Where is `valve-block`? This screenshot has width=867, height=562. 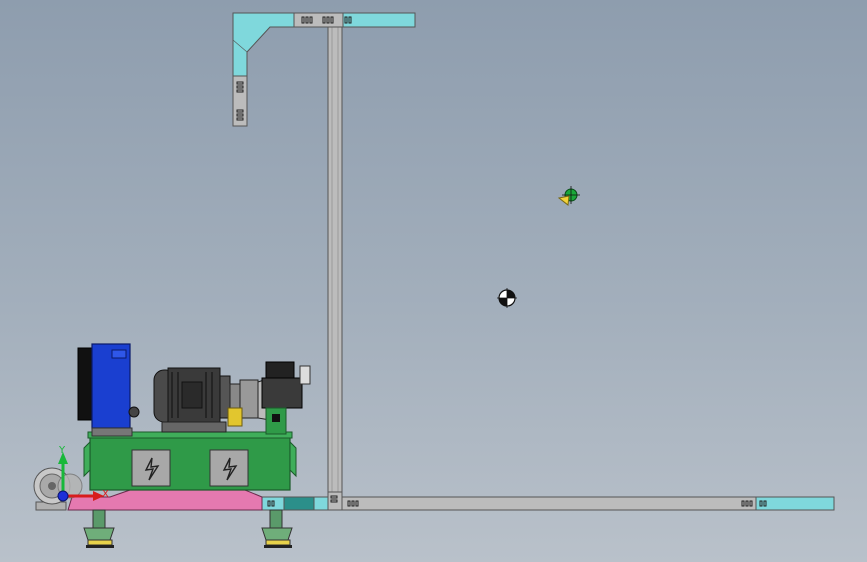 valve-block is located at coordinates (286, 398).